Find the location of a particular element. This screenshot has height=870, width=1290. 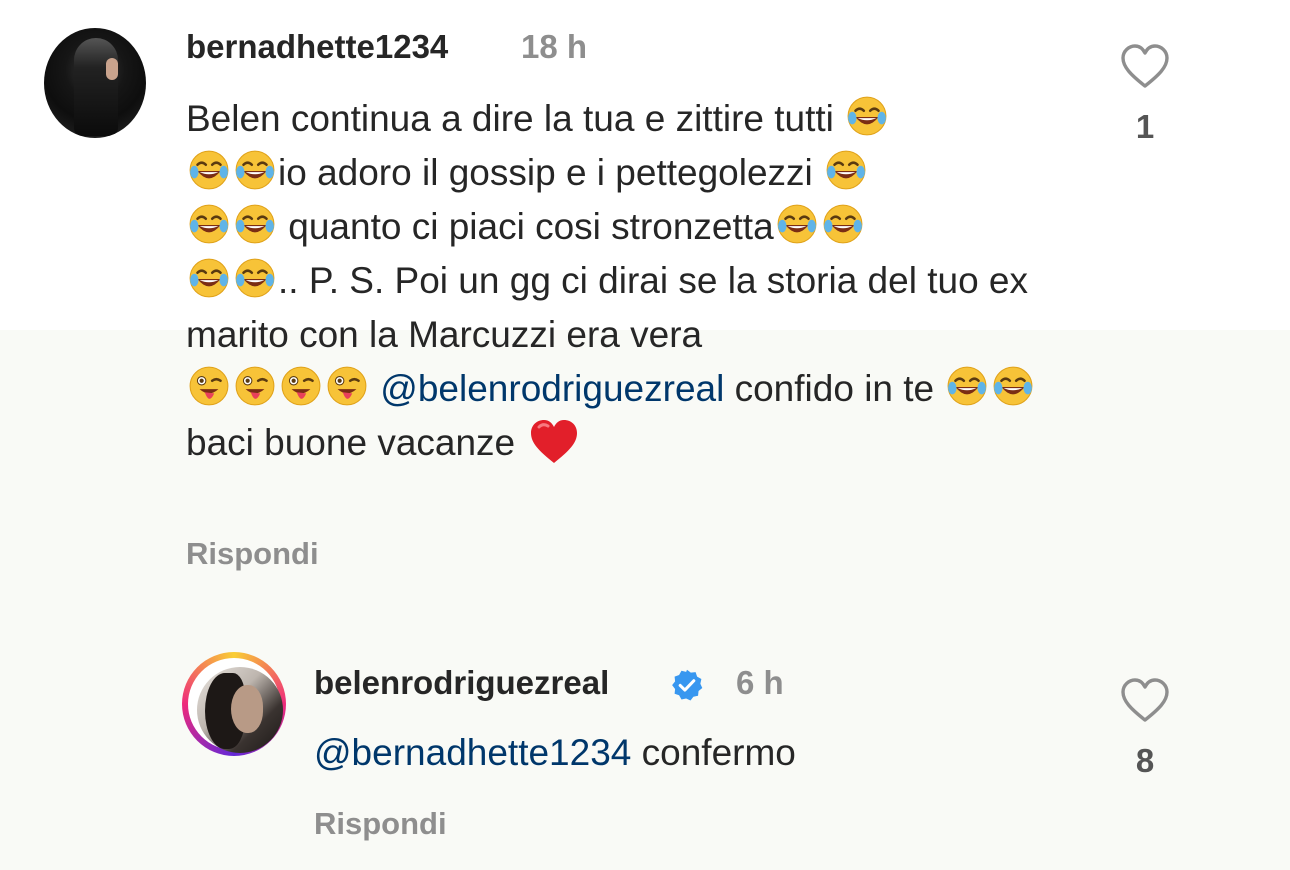

story-ring is located at coordinates (234, 704).